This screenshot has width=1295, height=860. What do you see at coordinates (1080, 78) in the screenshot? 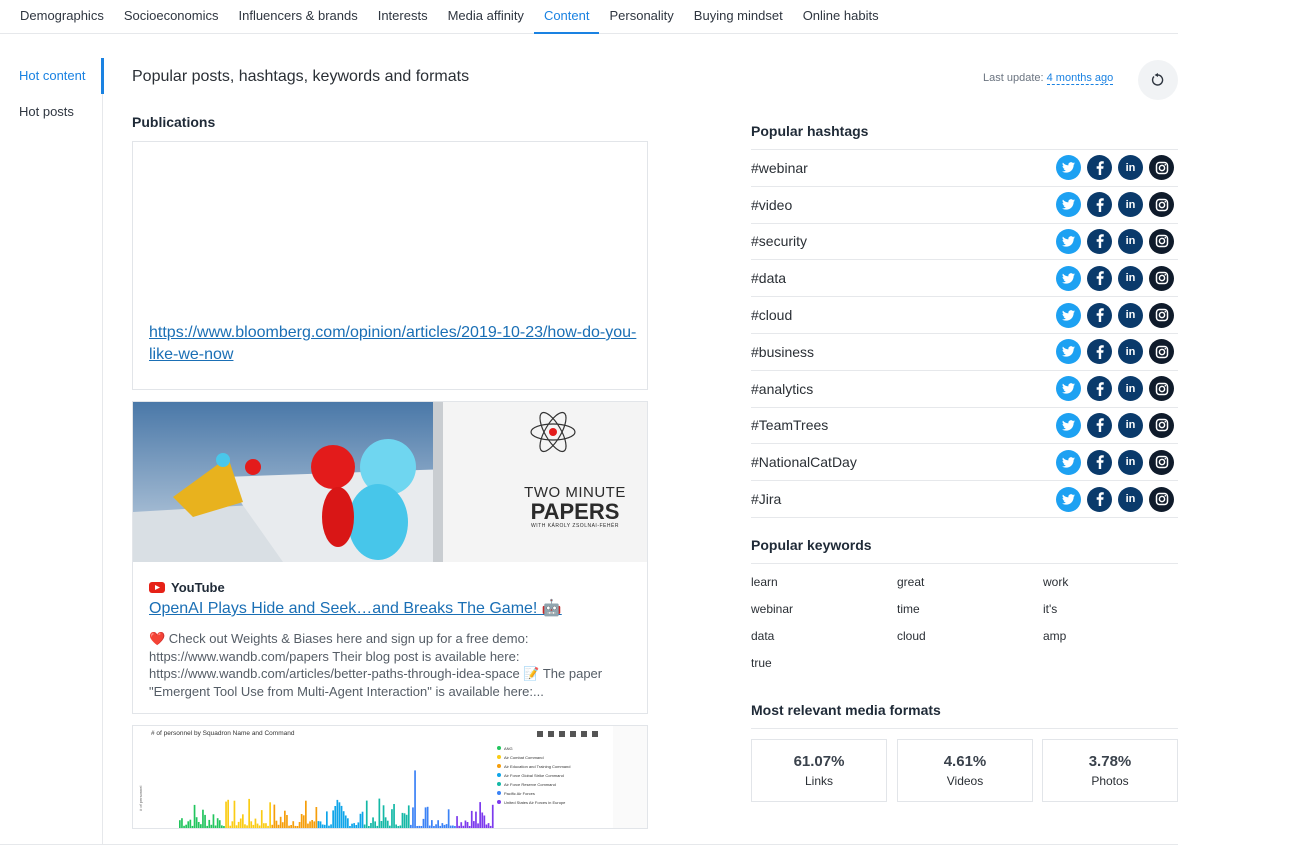
I see `last-update-link: 4 months ago` at bounding box center [1080, 78].